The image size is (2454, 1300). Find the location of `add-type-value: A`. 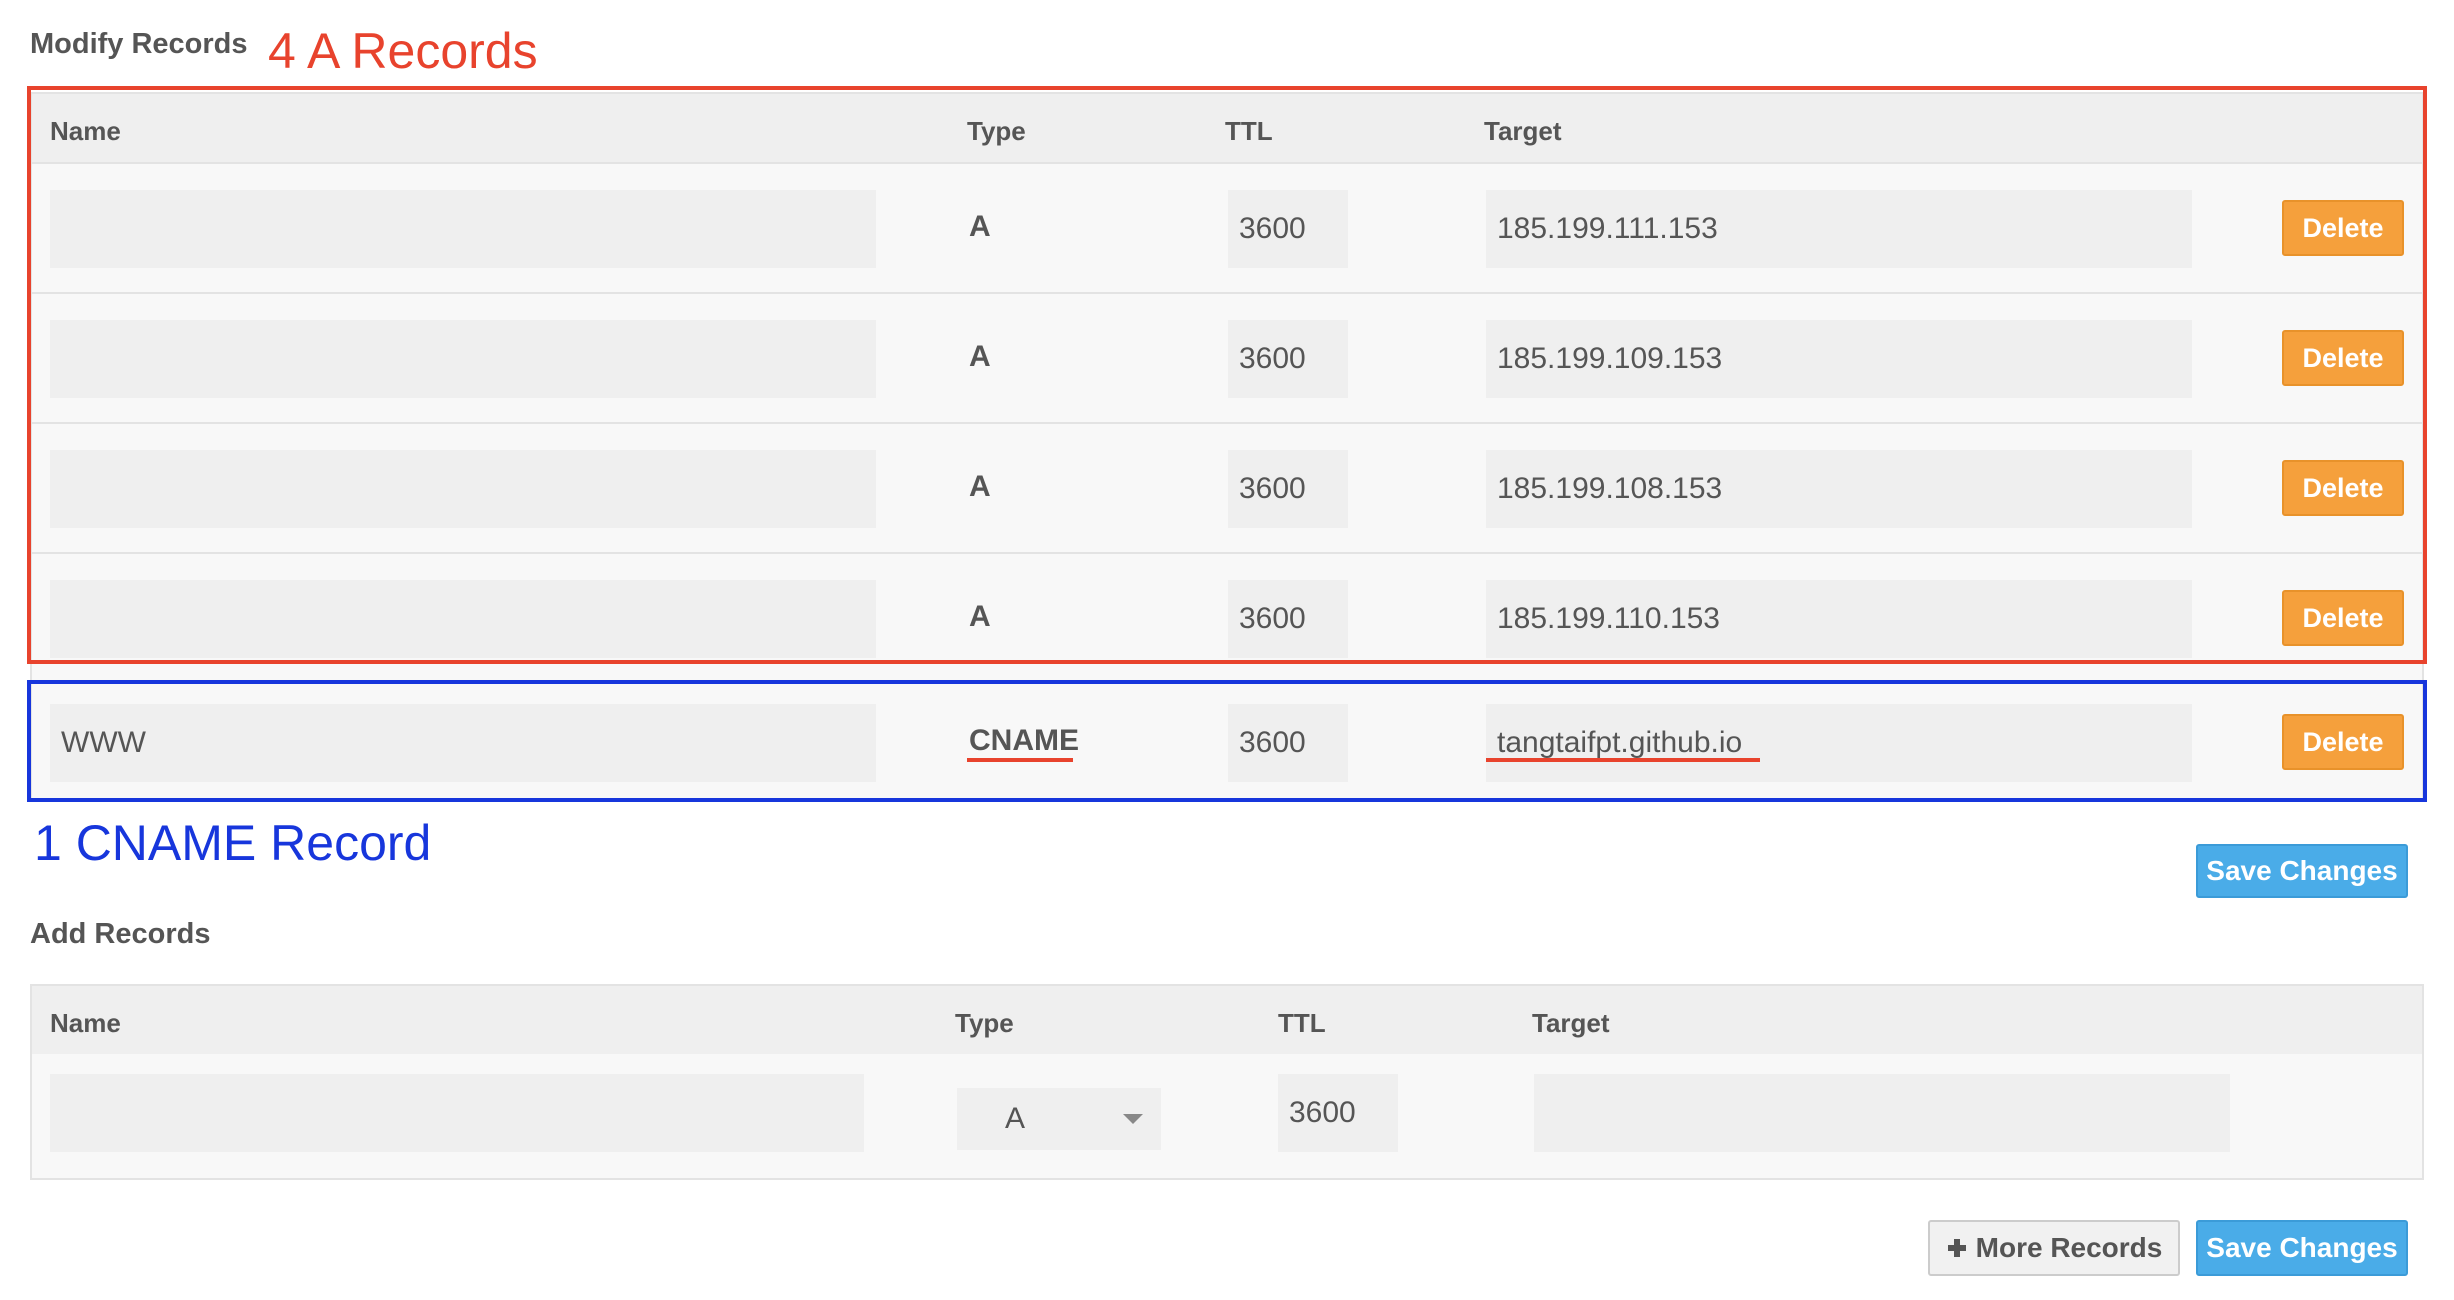

add-type-value: A is located at coordinates (1015, 1118).